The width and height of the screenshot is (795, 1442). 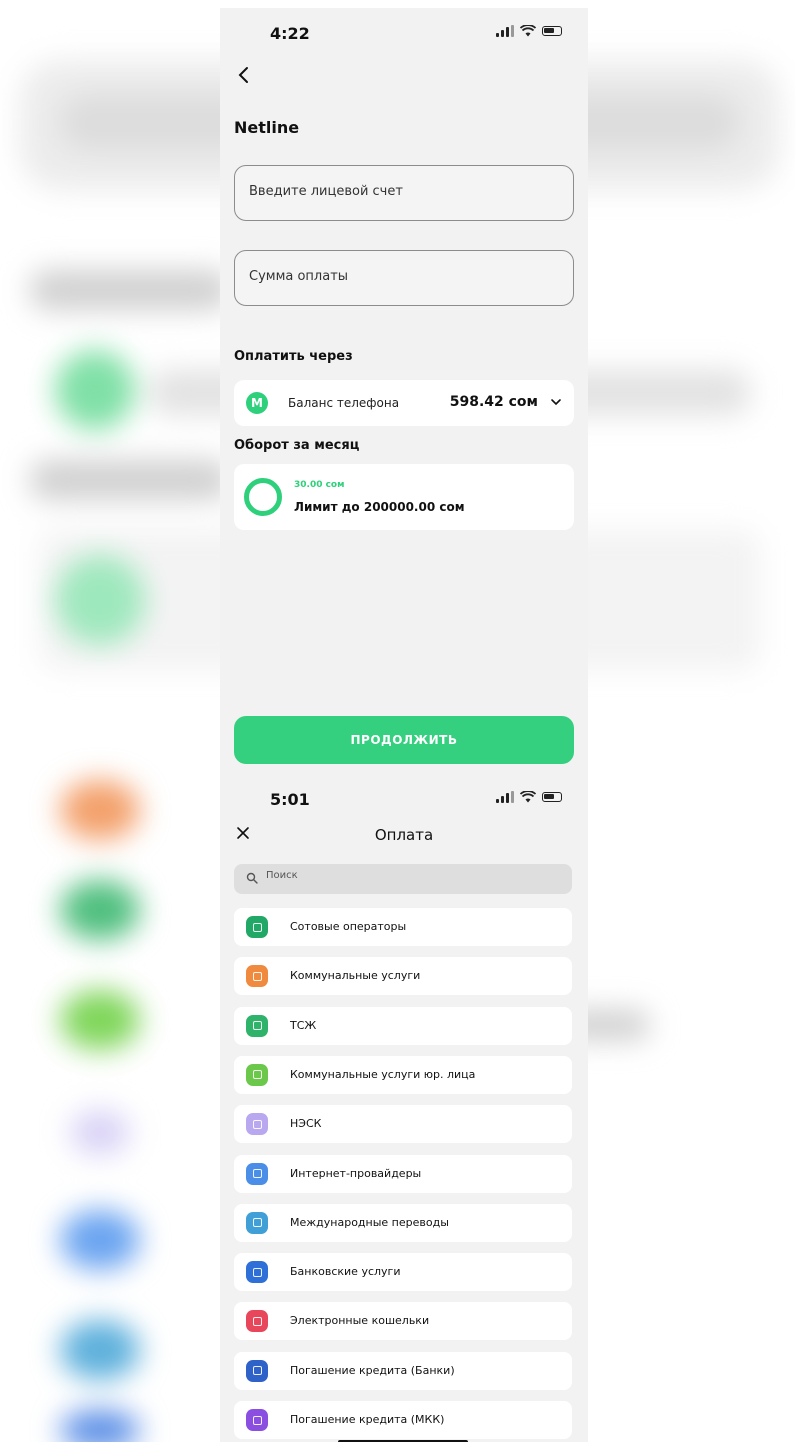 I want to click on power-icon, so click(x=257, y=1124).